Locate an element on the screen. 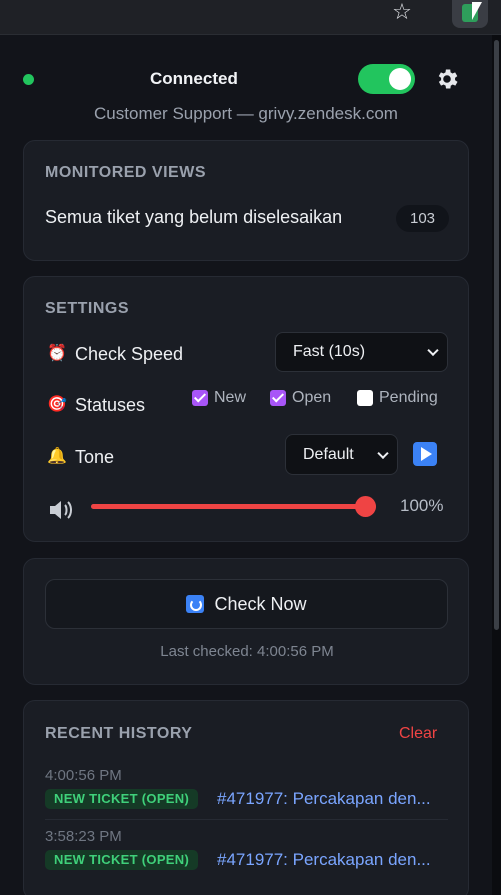 The width and height of the screenshot is (501, 895). play-tone-button is located at coordinates (425, 454).